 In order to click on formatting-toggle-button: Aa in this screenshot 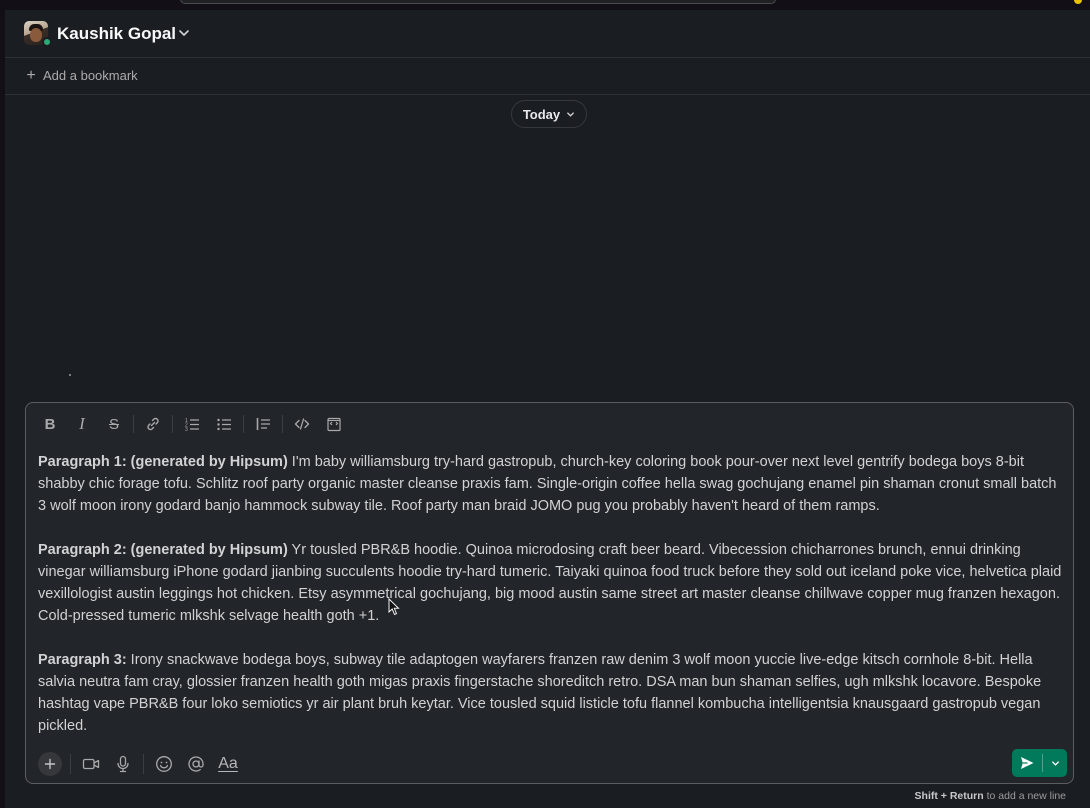, I will do `click(228, 764)`.